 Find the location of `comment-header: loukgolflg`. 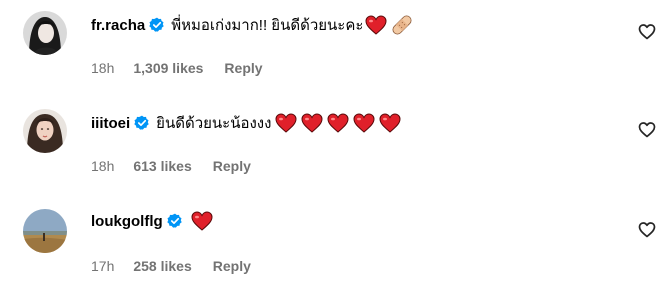

comment-header: loukgolflg is located at coordinates (152, 221).